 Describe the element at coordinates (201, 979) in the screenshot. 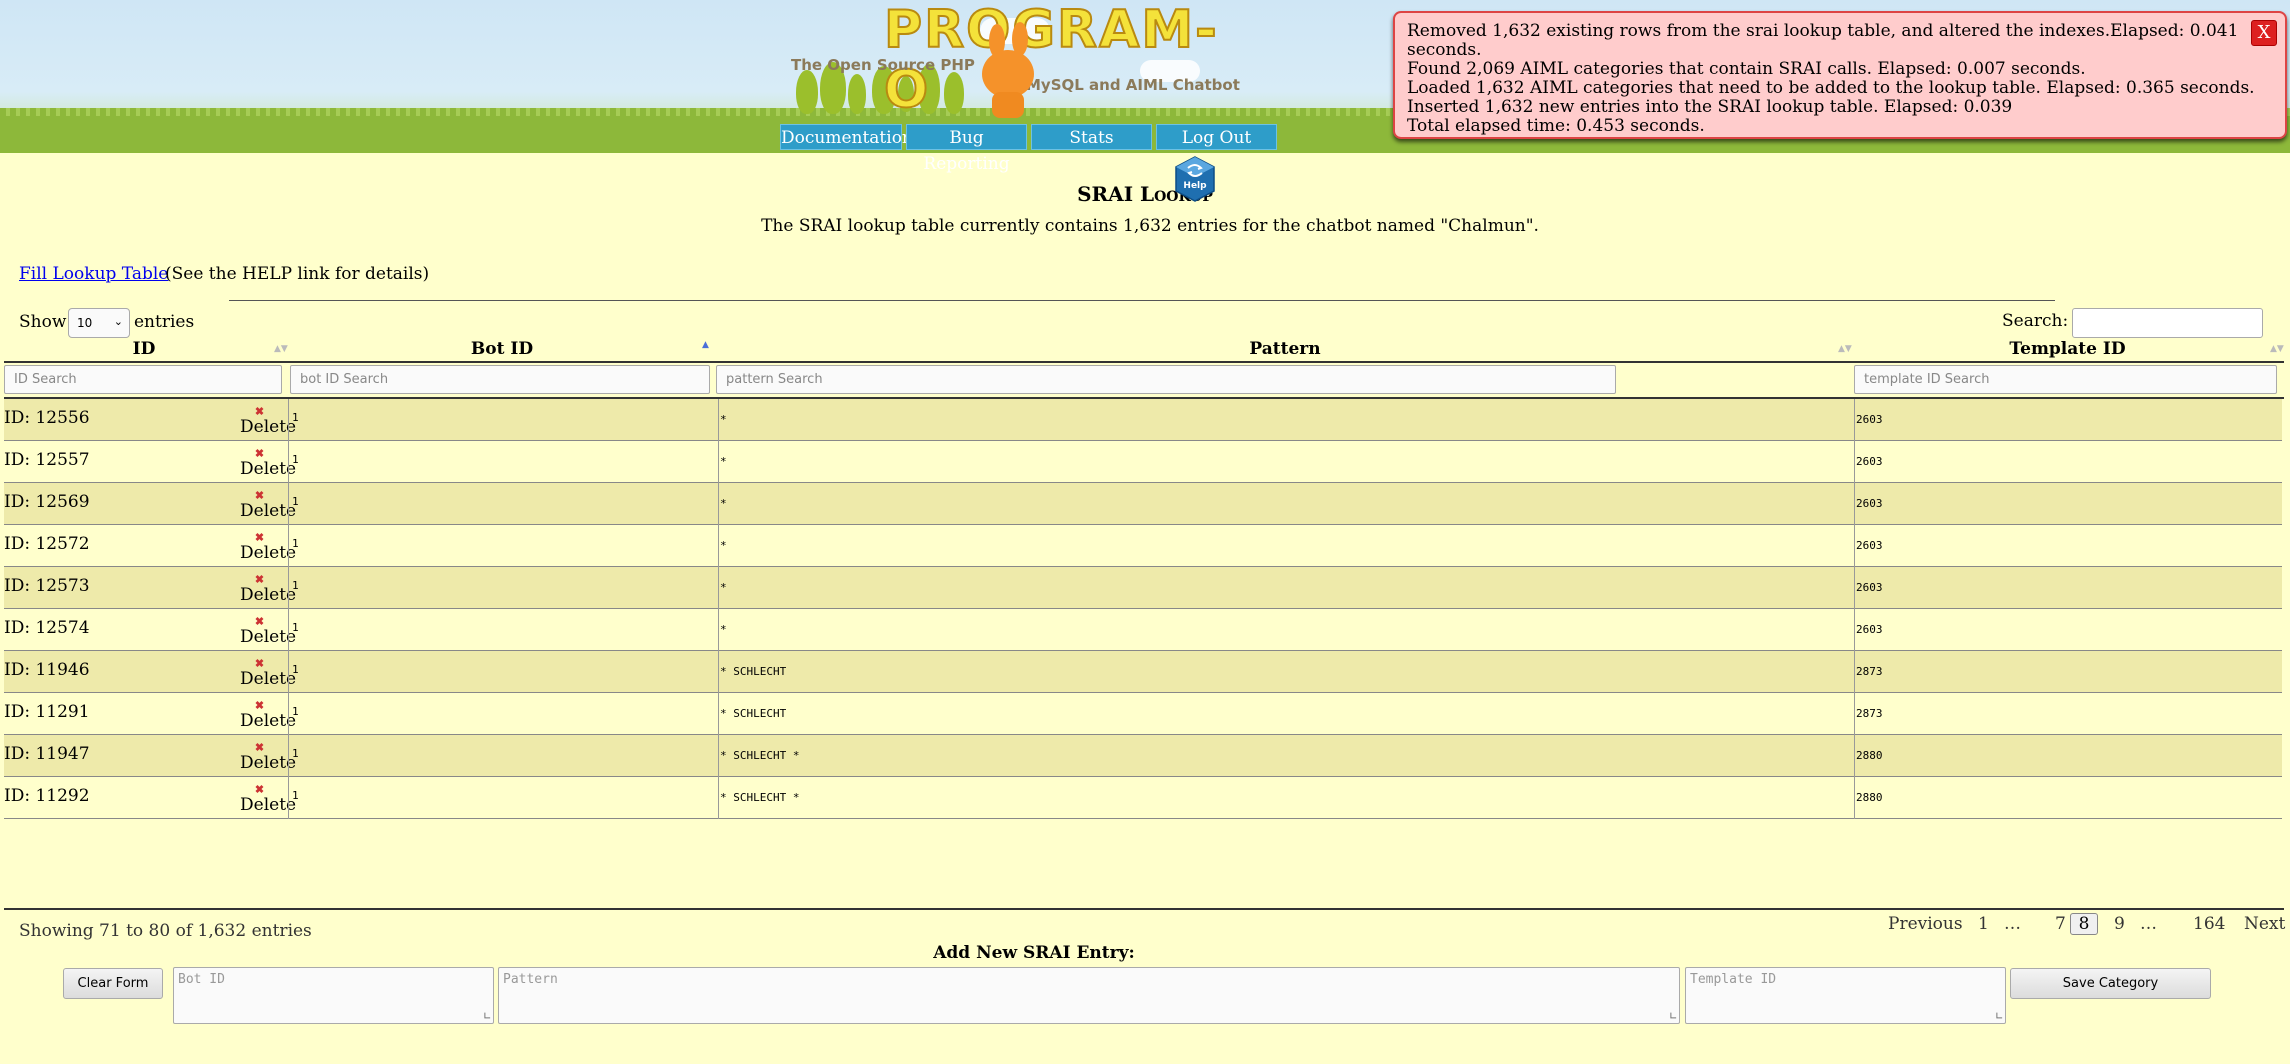

I see `bot-id-placeholder: Bot ID` at that location.